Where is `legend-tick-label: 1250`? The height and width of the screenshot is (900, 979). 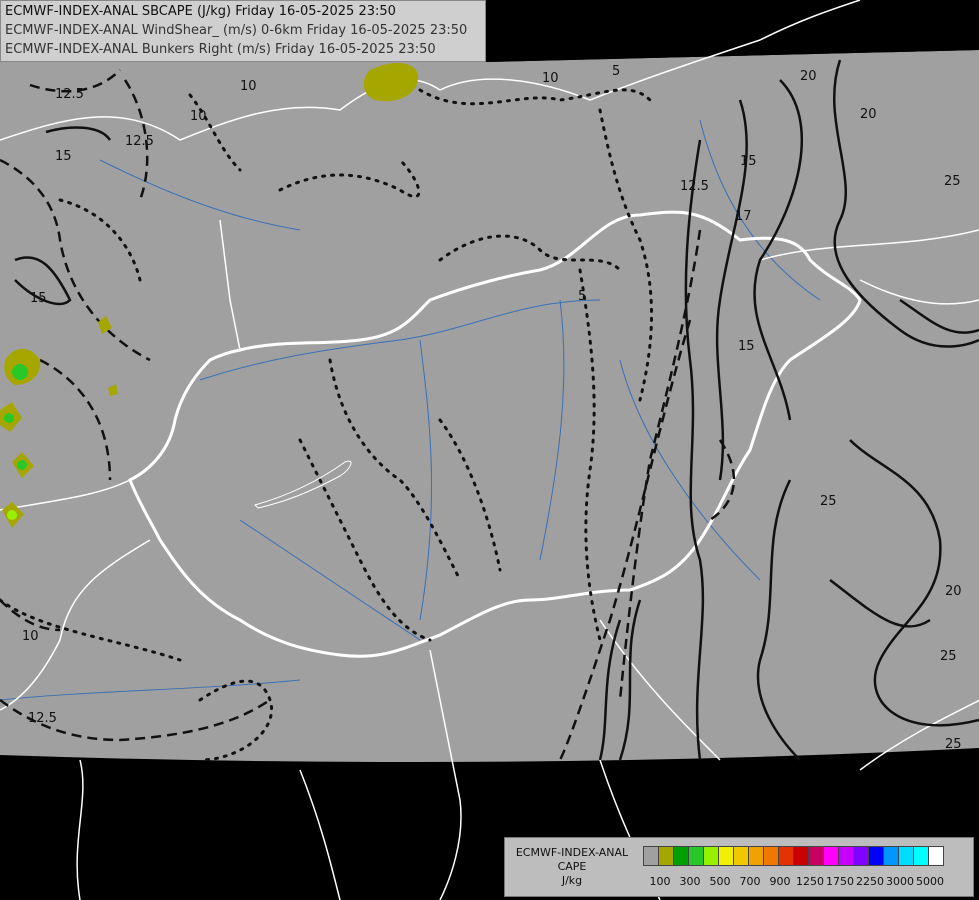
legend-tick-label: 1250 is located at coordinates (810, 881).